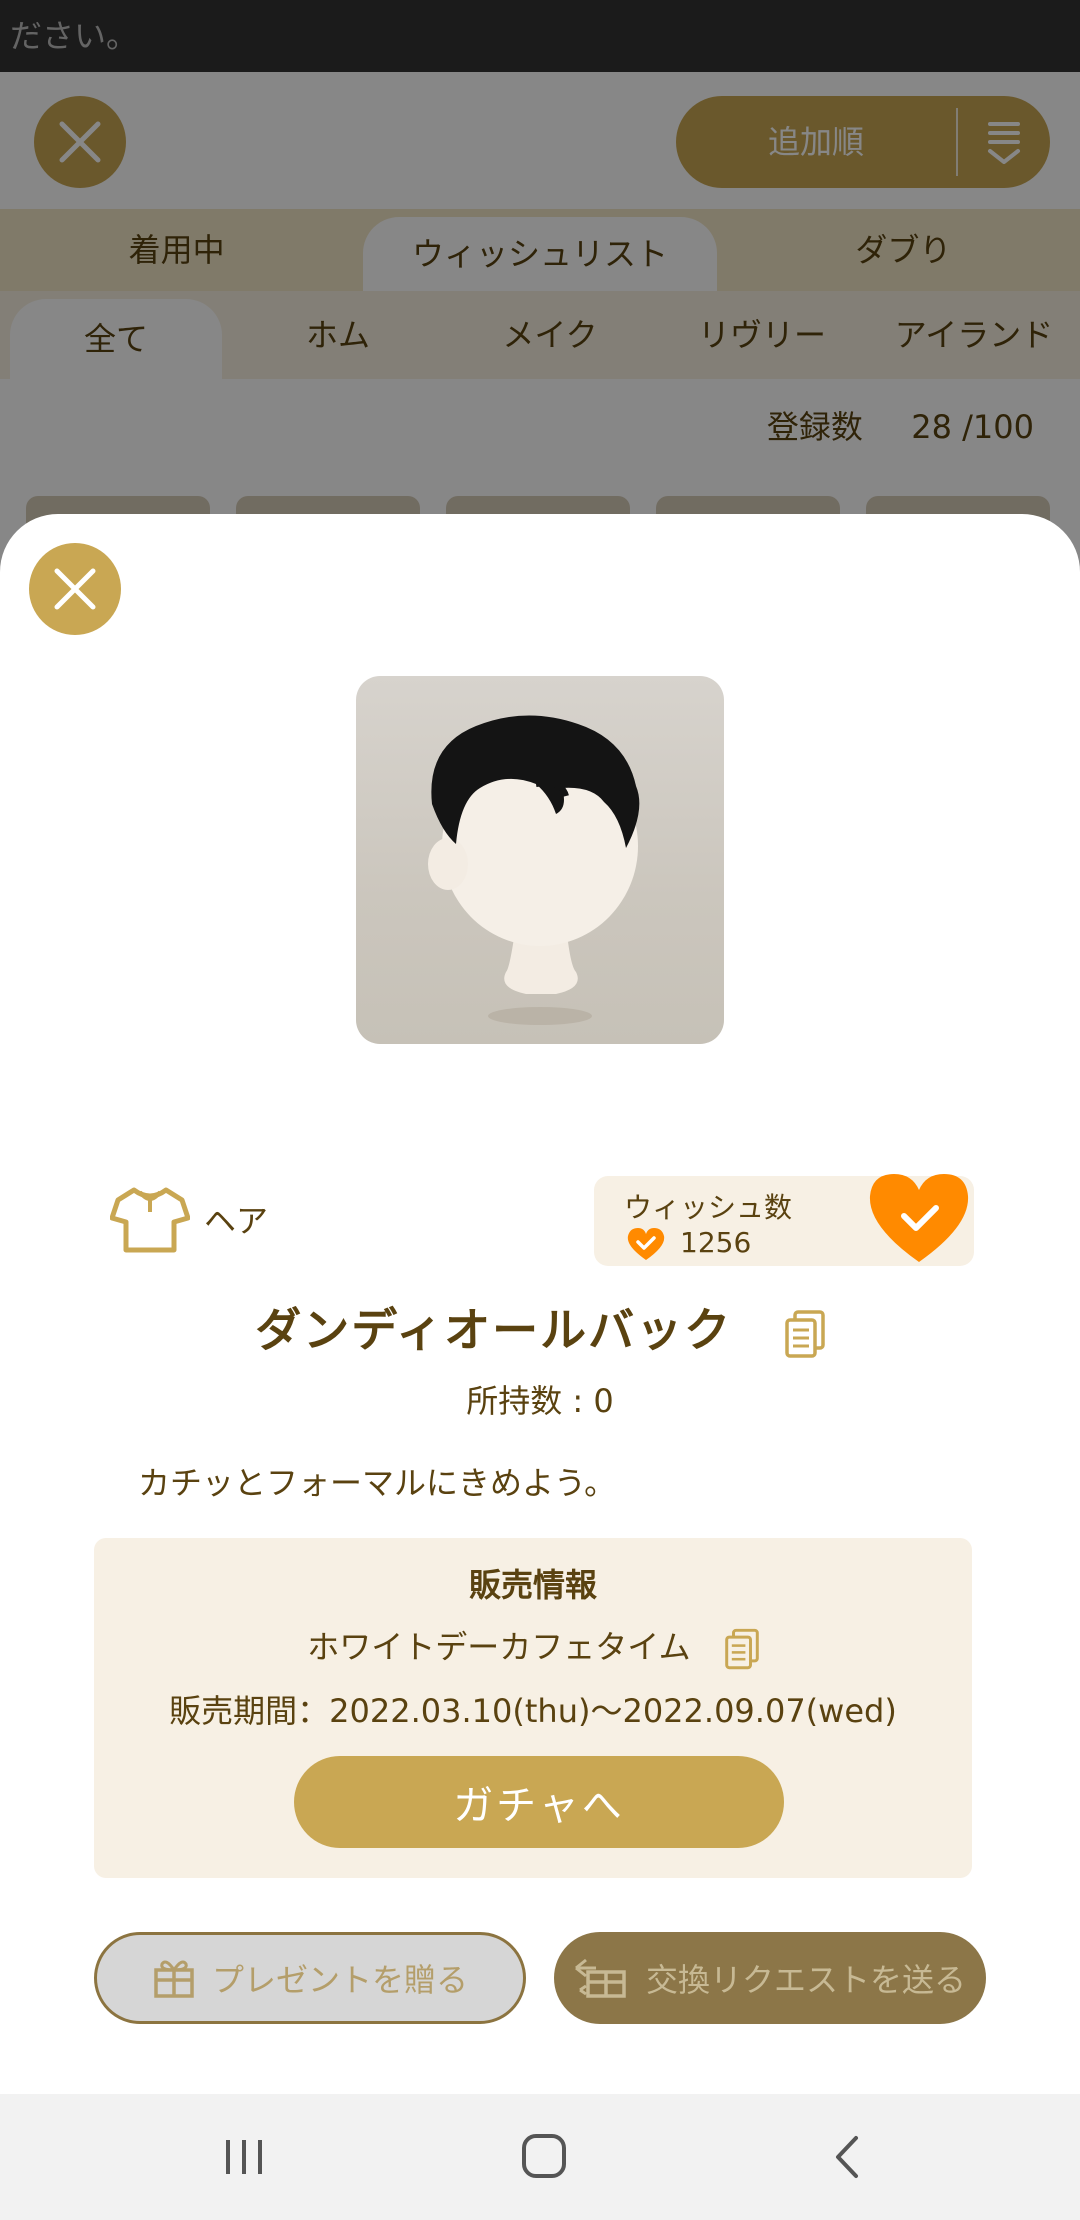 The height and width of the screenshot is (2220, 1080). I want to click on sheet-close-button, so click(75, 589).